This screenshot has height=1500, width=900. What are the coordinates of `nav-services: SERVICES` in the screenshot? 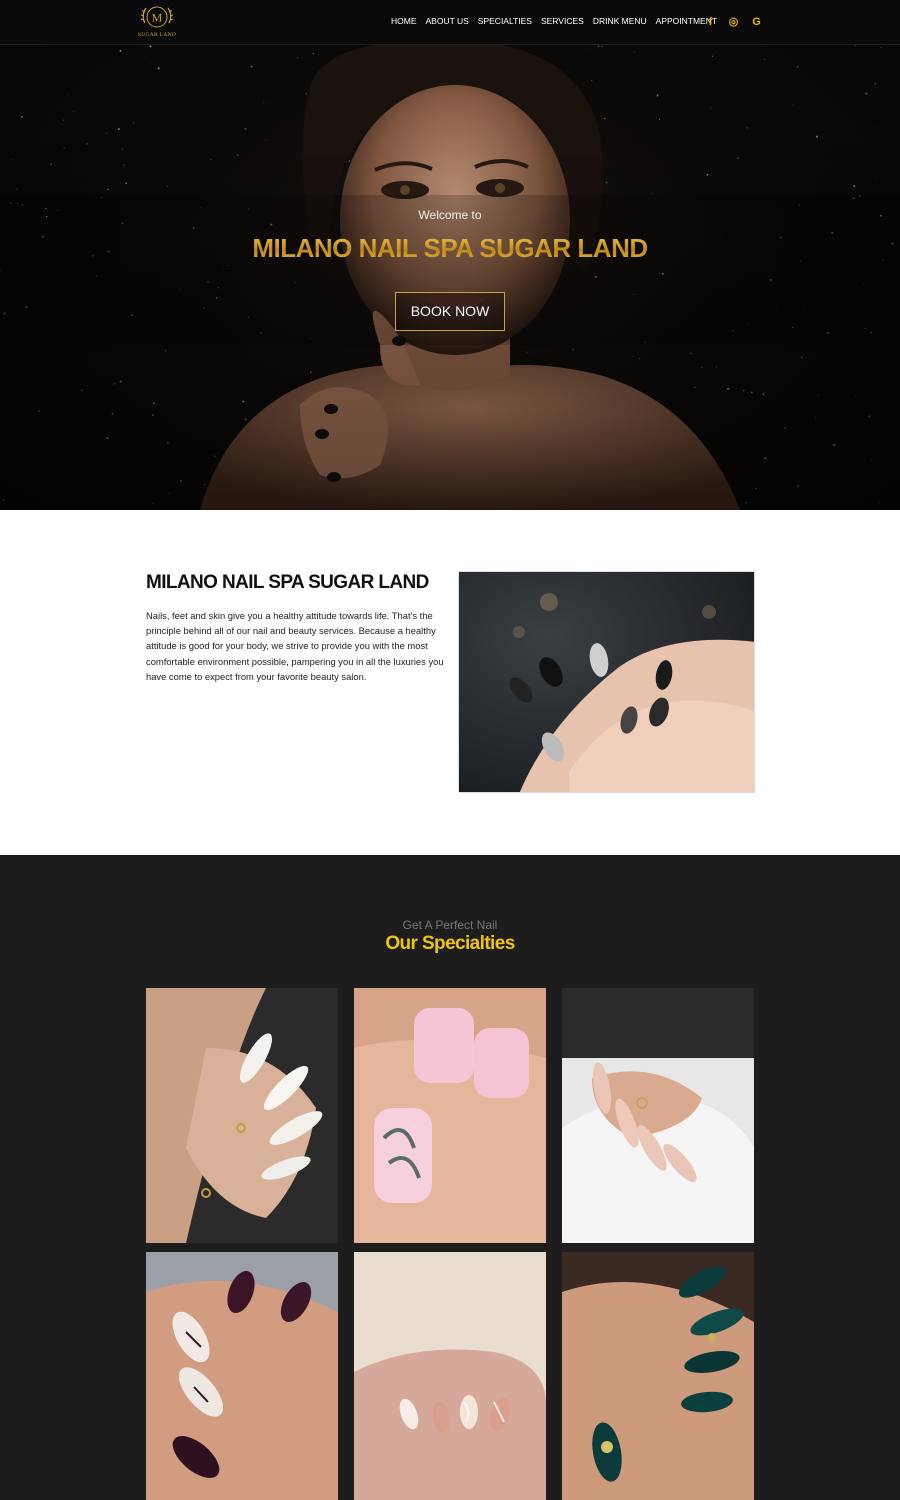 It's located at (562, 21).